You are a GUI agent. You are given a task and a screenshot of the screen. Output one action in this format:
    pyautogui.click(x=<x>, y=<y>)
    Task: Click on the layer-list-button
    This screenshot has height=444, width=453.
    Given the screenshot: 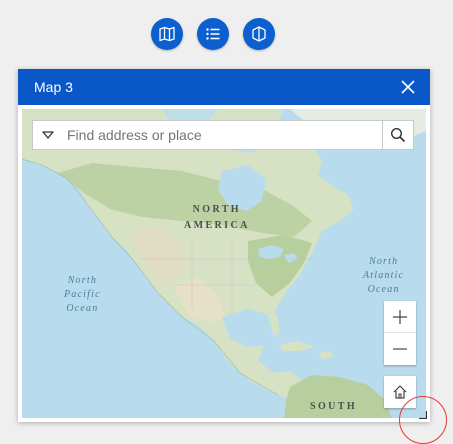 What is the action you would take?
    pyautogui.click(x=213, y=34)
    